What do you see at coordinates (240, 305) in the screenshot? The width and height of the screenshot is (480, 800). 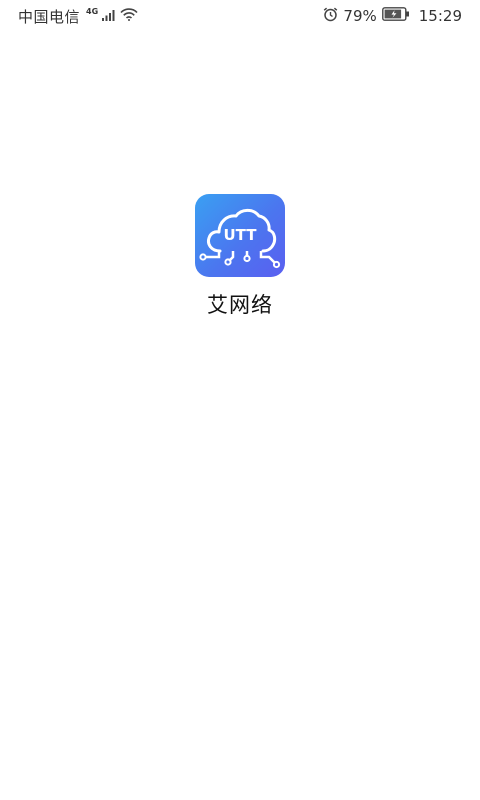 I see `app-name: 艾网络` at bounding box center [240, 305].